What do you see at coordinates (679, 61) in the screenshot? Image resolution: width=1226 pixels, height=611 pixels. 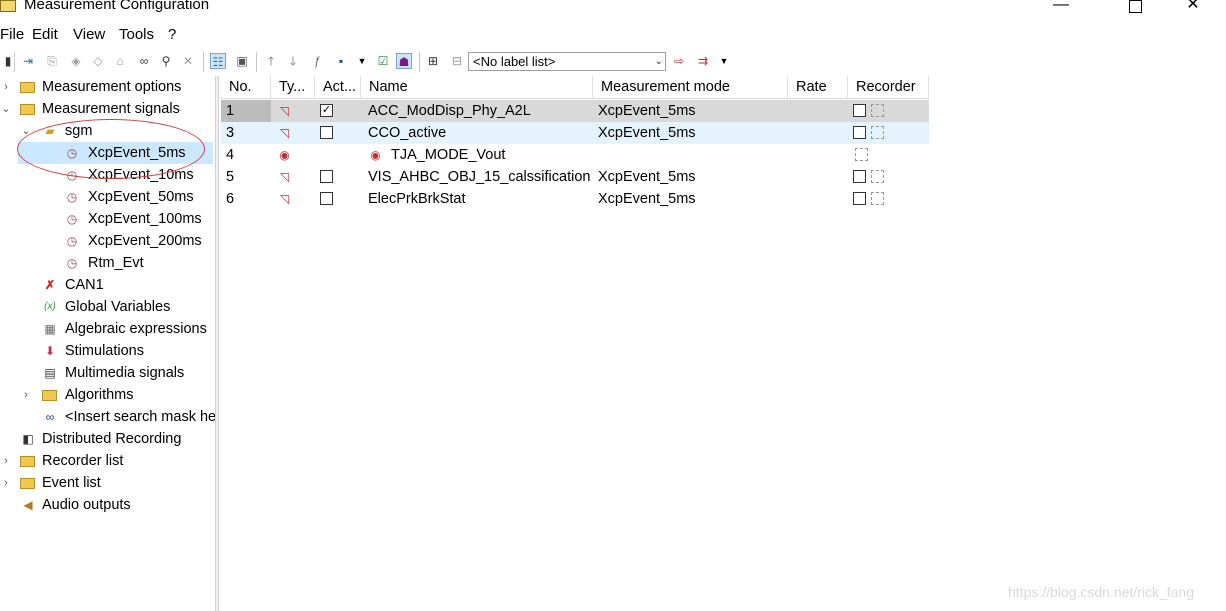 I see `label-icon: ⇨` at bounding box center [679, 61].